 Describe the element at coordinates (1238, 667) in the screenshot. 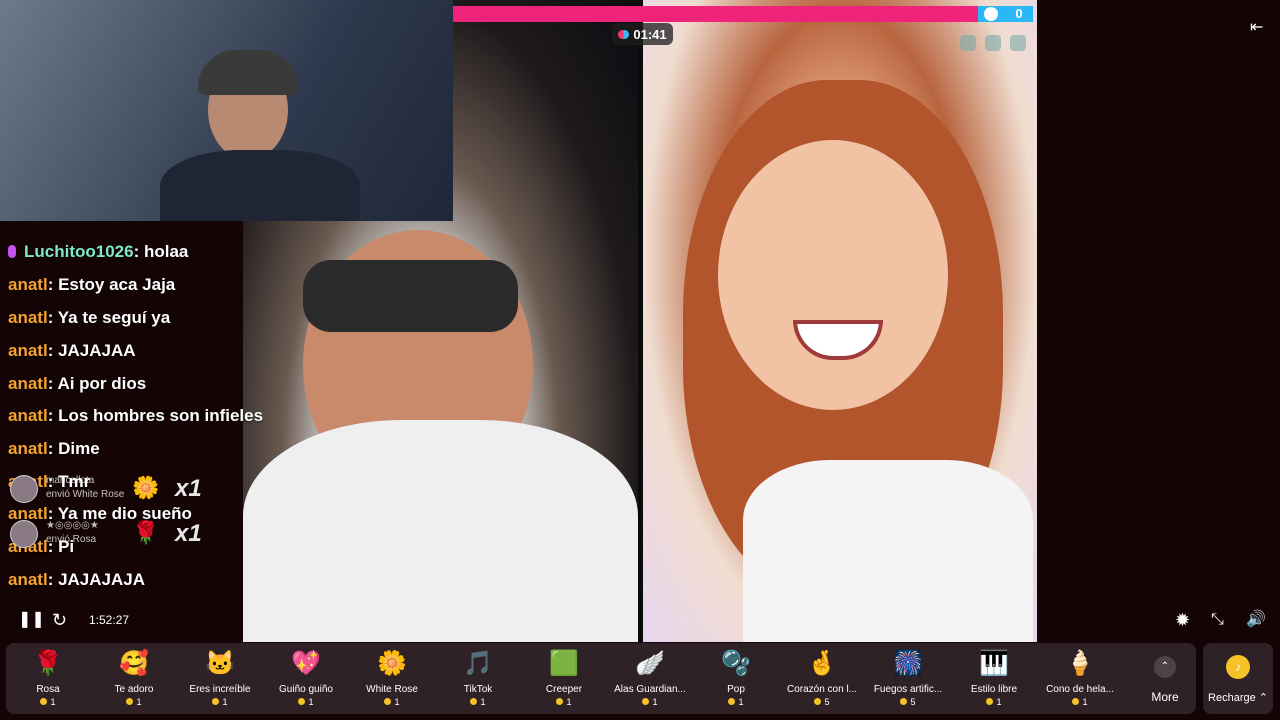

I see `tiktok-coin-icon: ♪` at that location.